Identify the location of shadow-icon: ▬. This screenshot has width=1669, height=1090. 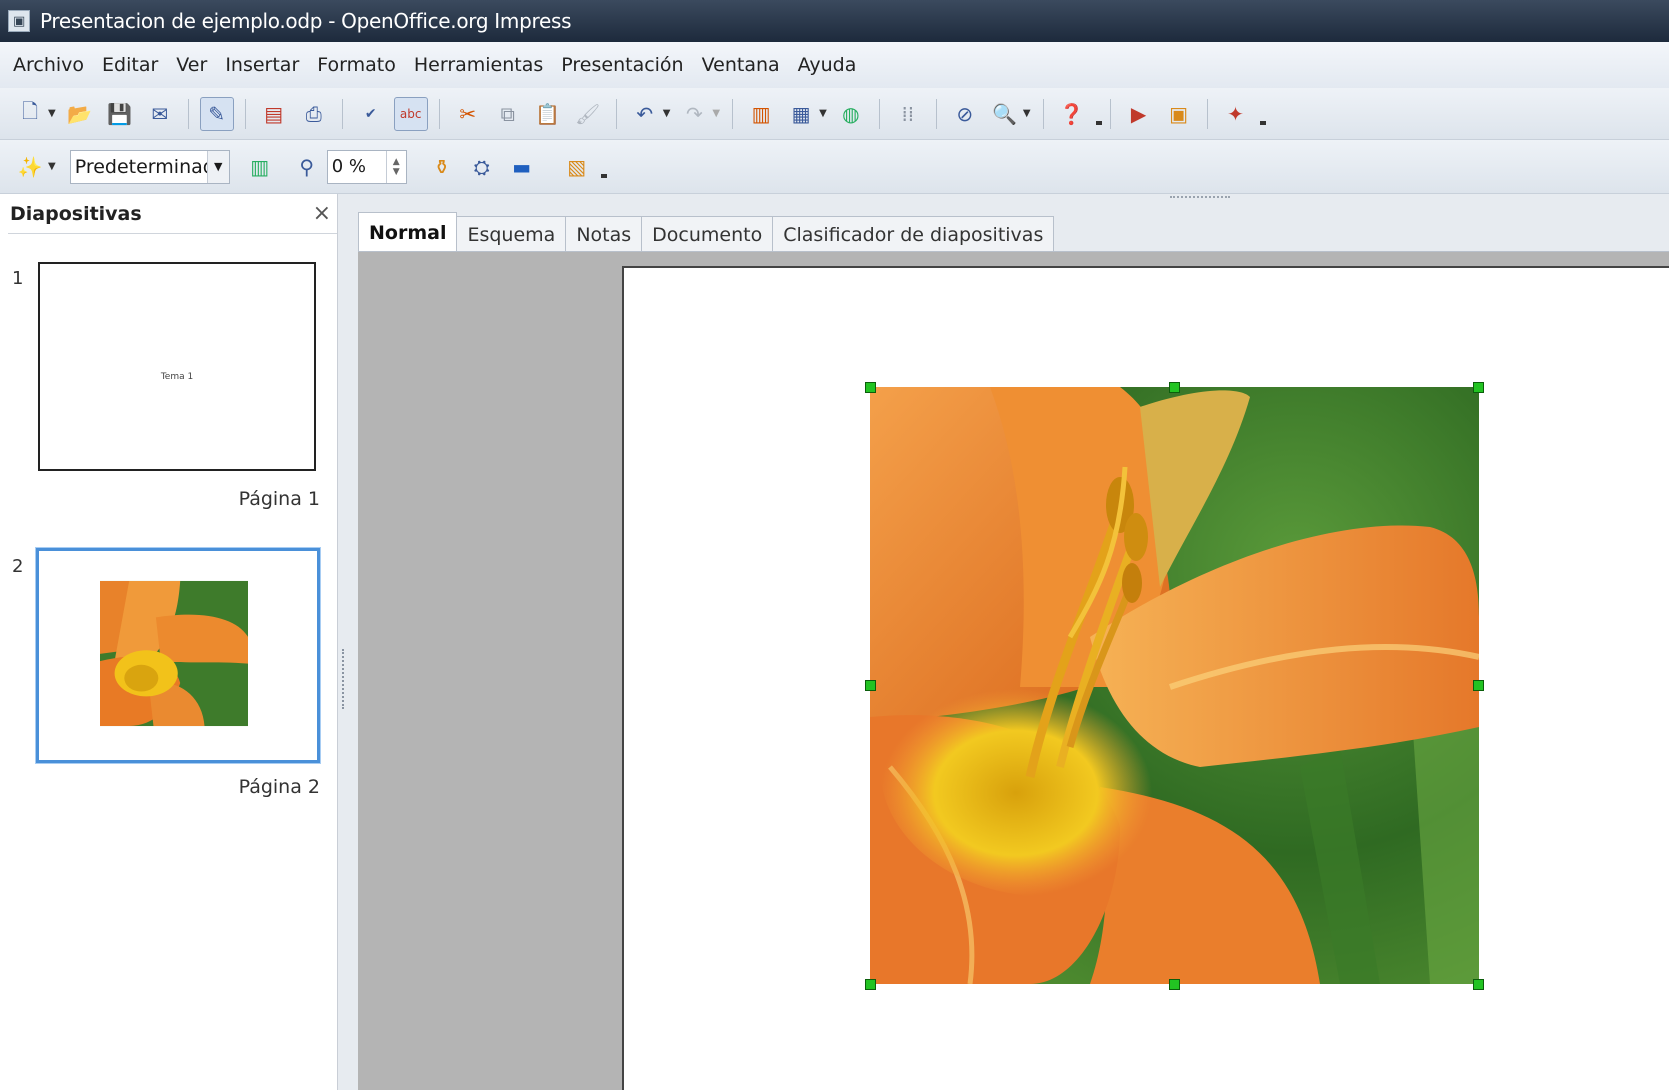
(522, 167).